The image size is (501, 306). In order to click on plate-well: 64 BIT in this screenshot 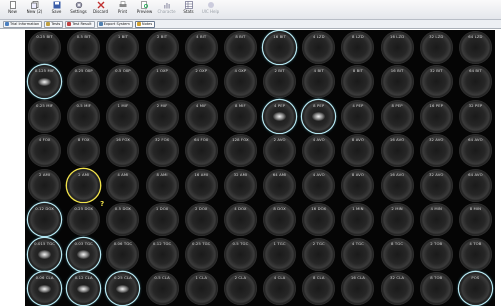, I will do `click(475, 82)`.